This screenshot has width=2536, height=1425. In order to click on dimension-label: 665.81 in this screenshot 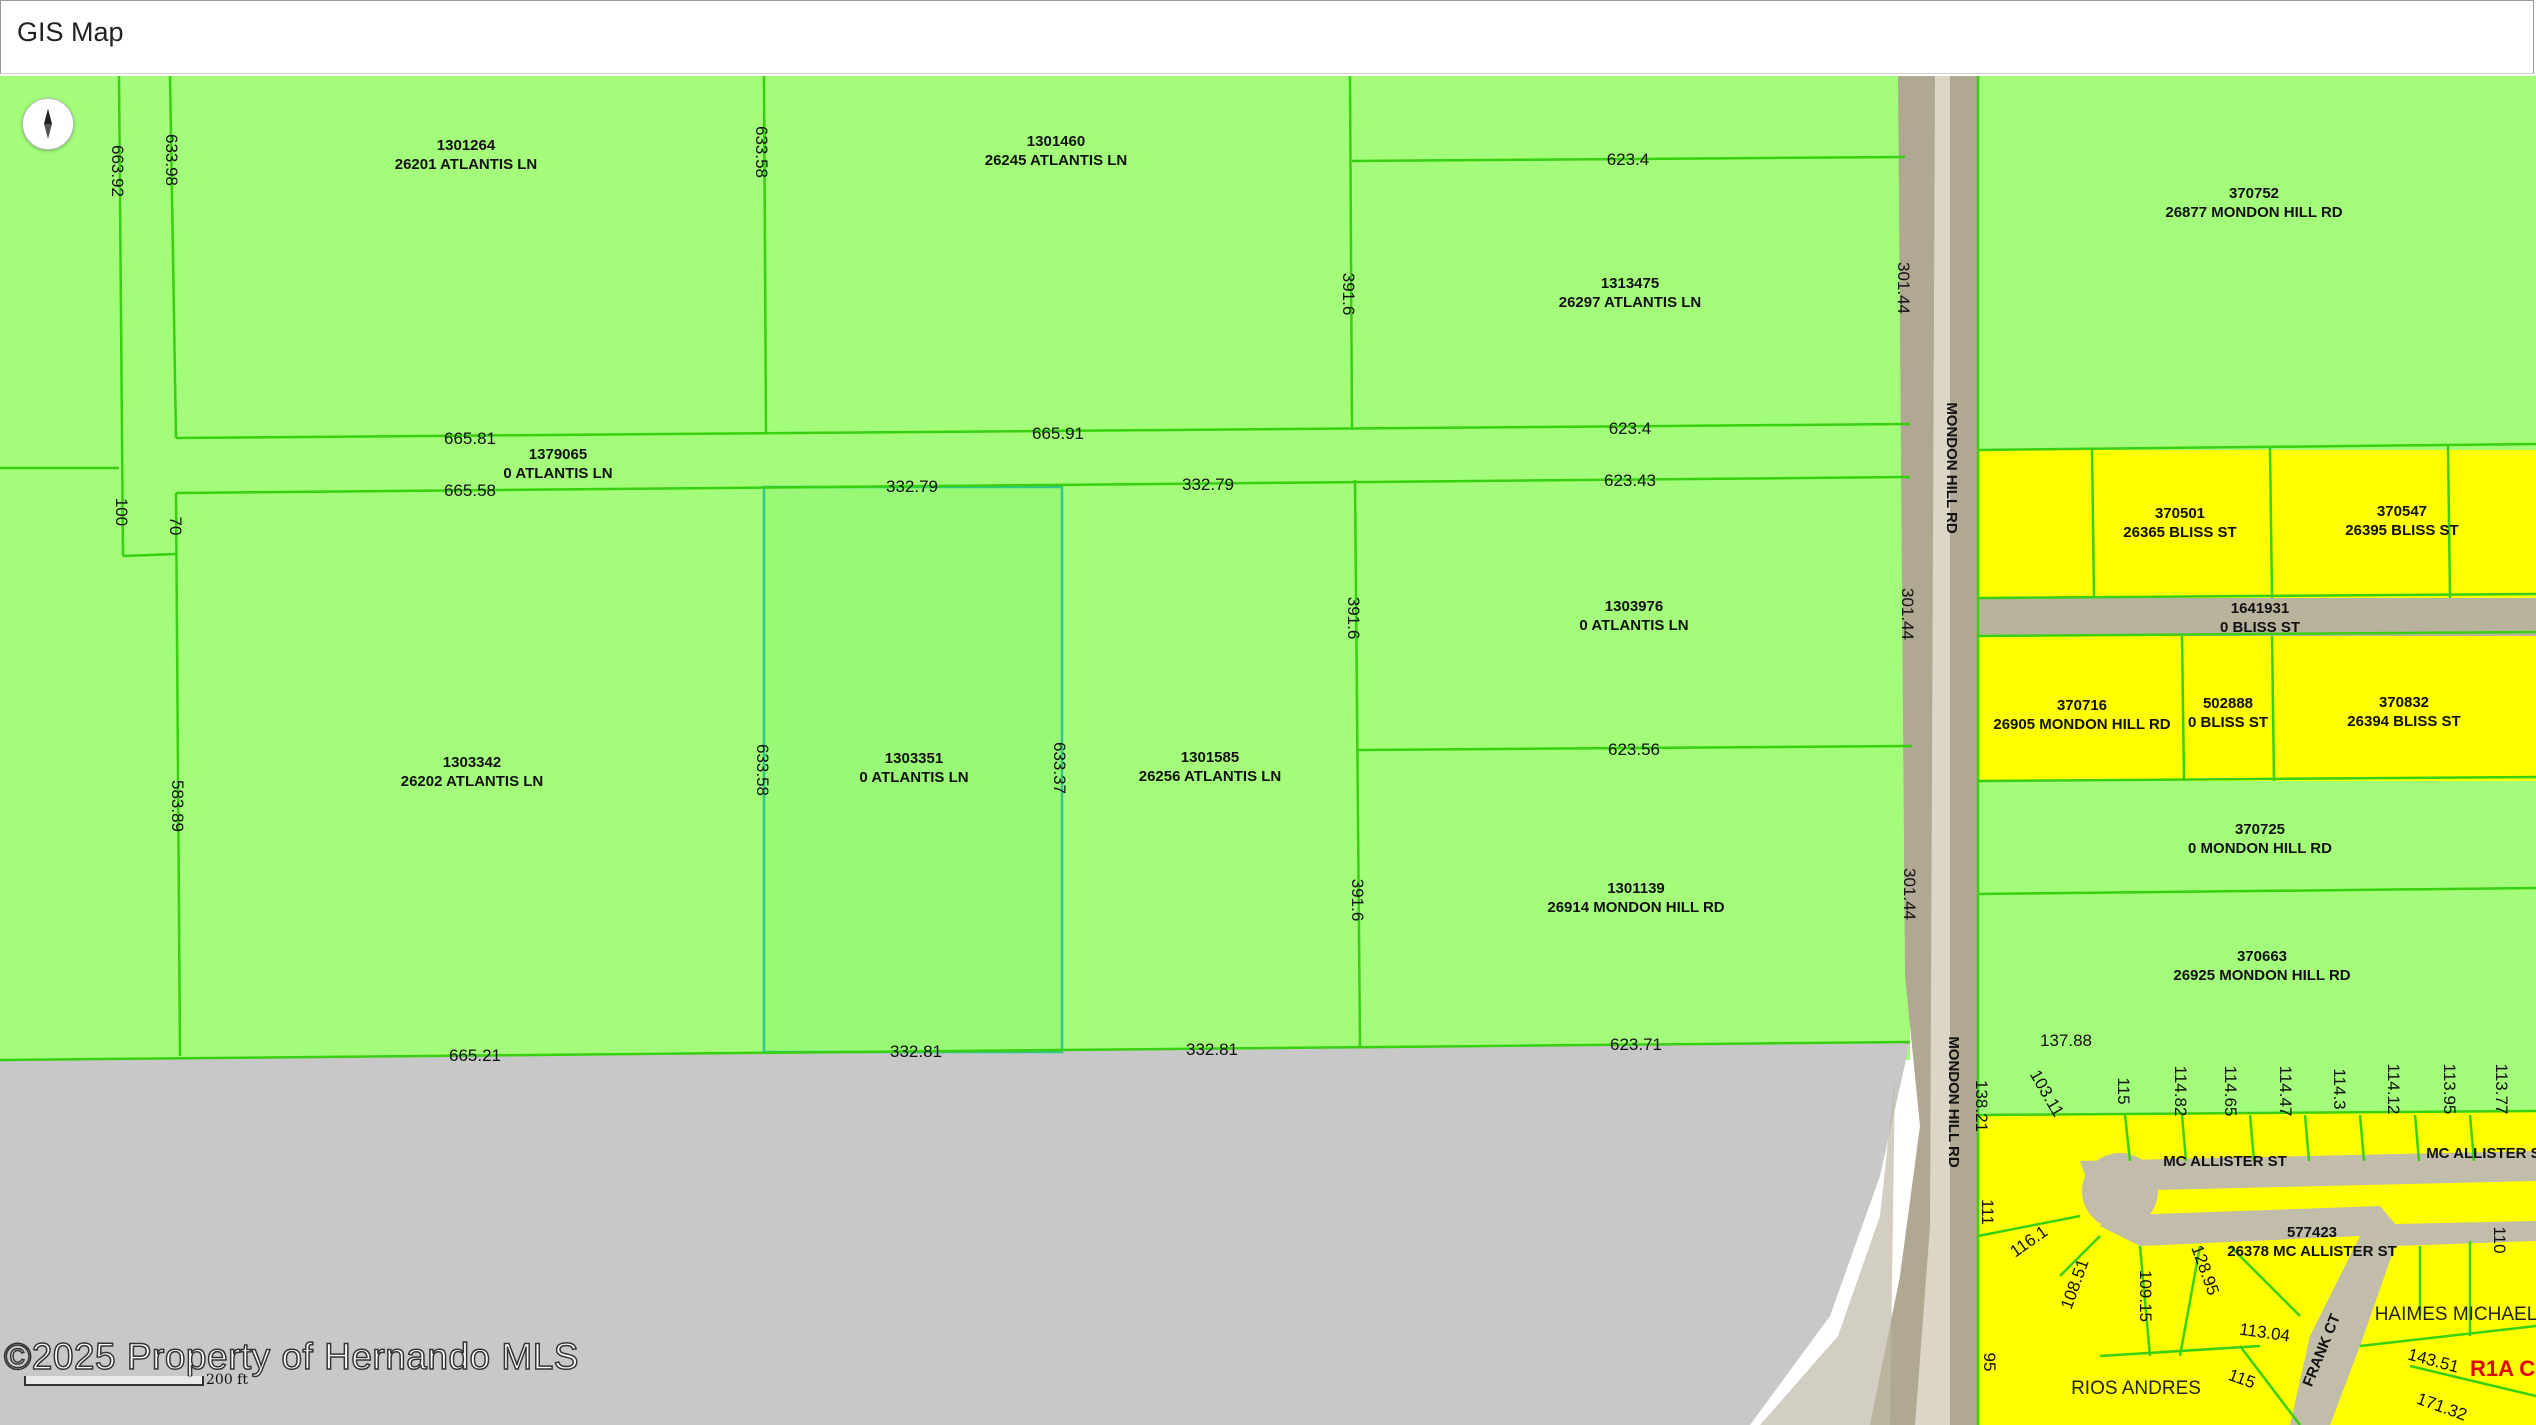, I will do `click(470, 438)`.